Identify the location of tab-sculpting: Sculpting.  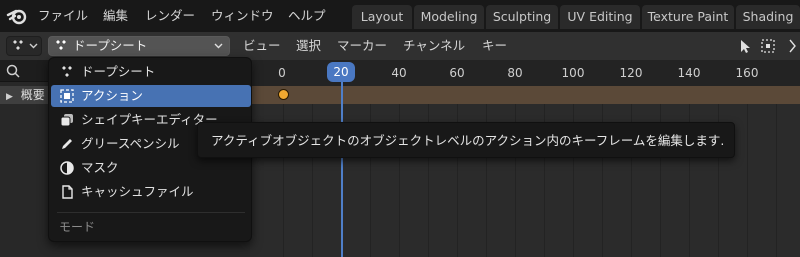
(522, 17).